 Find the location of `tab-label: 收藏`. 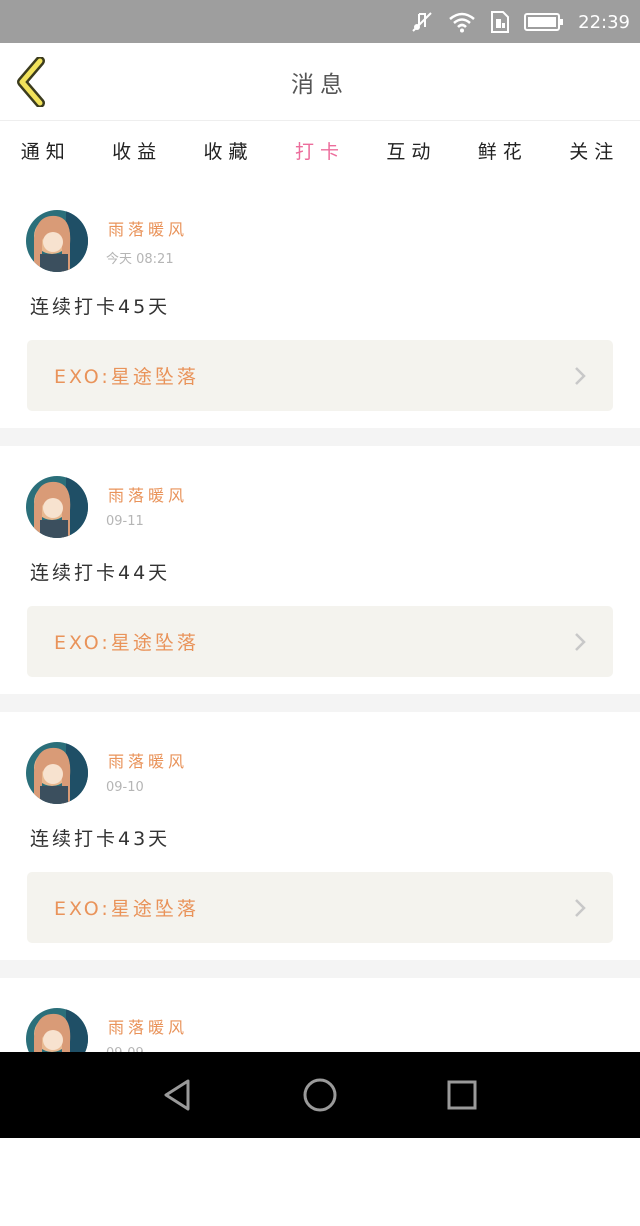

tab-label: 收藏 is located at coordinates (228, 151).